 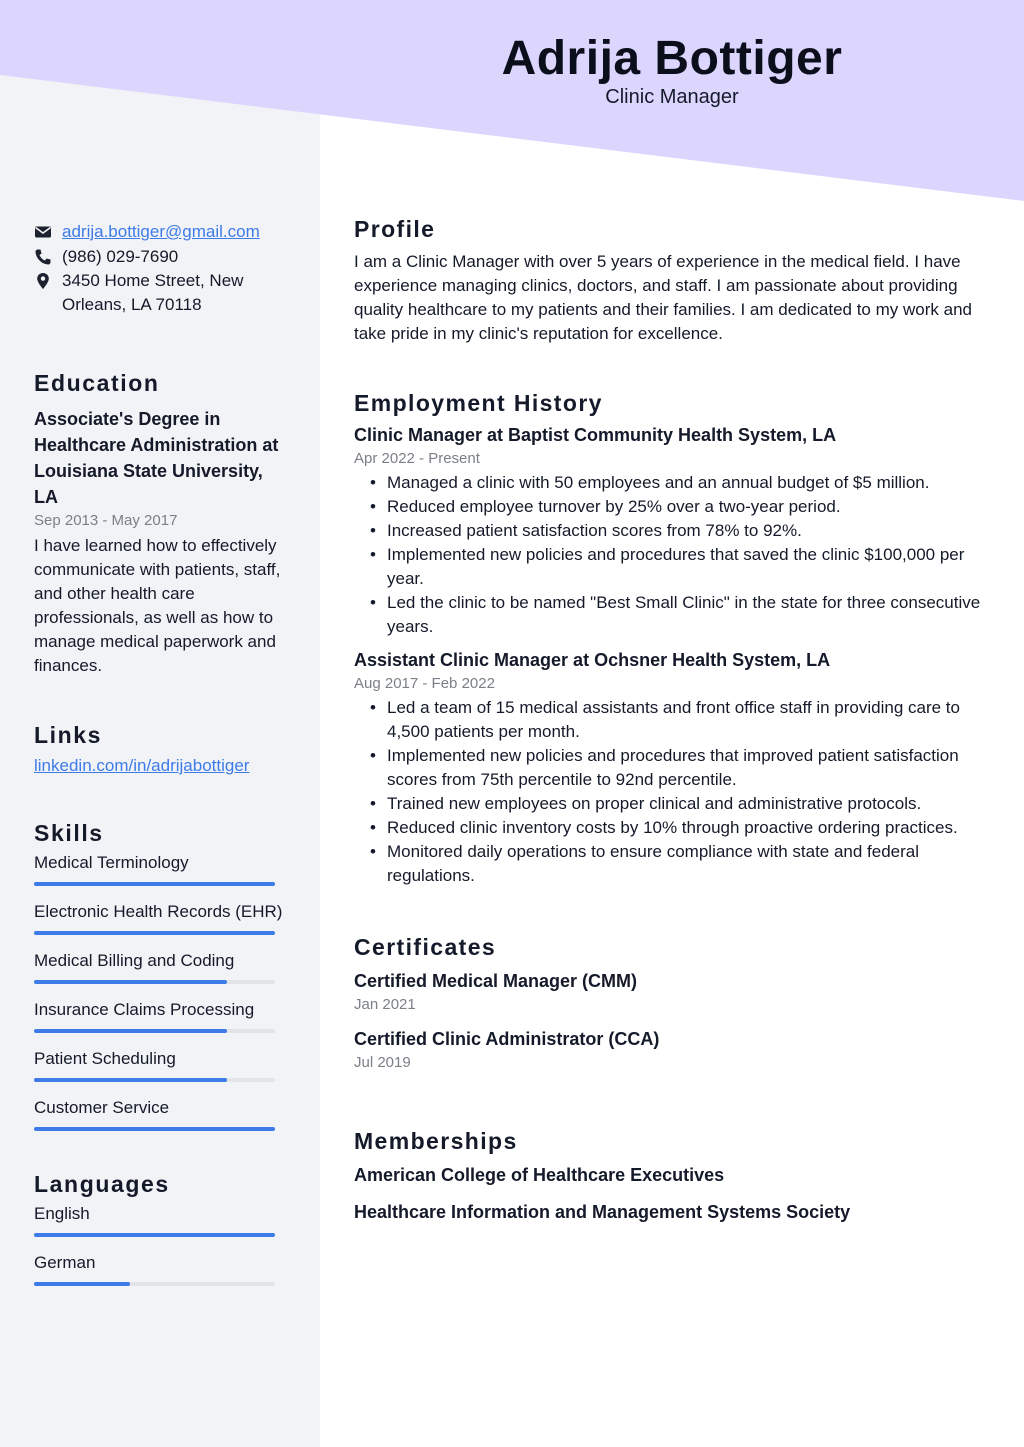 What do you see at coordinates (672, 58) in the screenshot?
I see `candidate-name: Adrija Bottiger` at bounding box center [672, 58].